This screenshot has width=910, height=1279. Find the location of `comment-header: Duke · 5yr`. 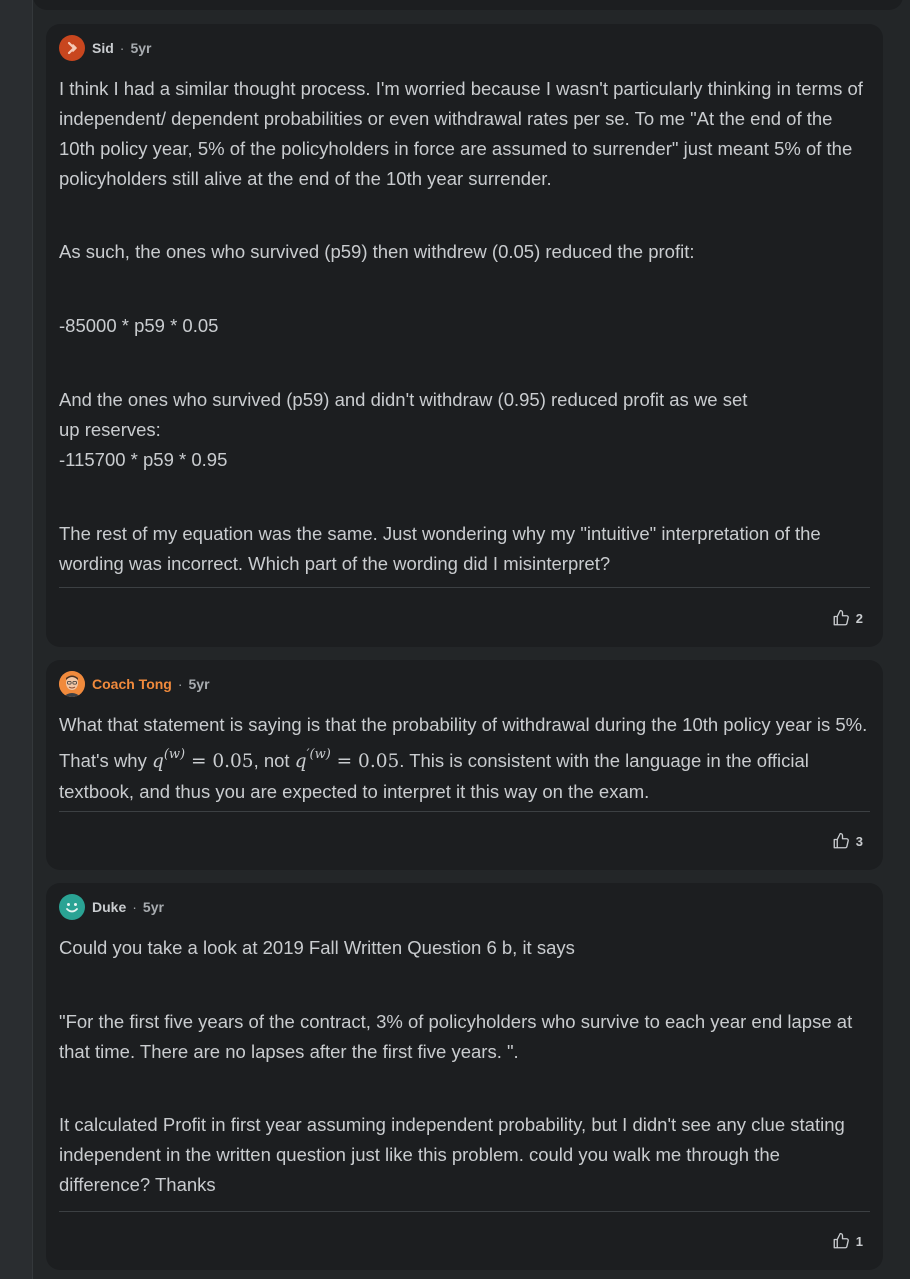

comment-header: Duke · 5yr is located at coordinates (111, 907).